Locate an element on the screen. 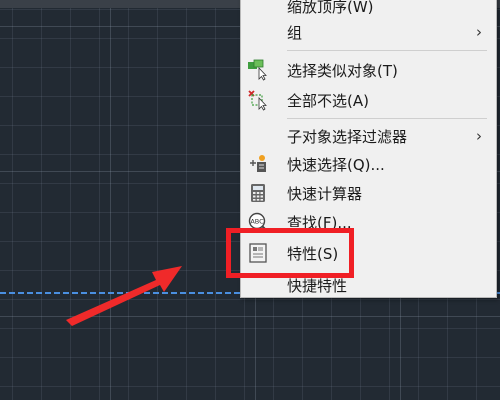 The image size is (500, 400). menu-item-label: 快捷特性 is located at coordinates (317, 286).